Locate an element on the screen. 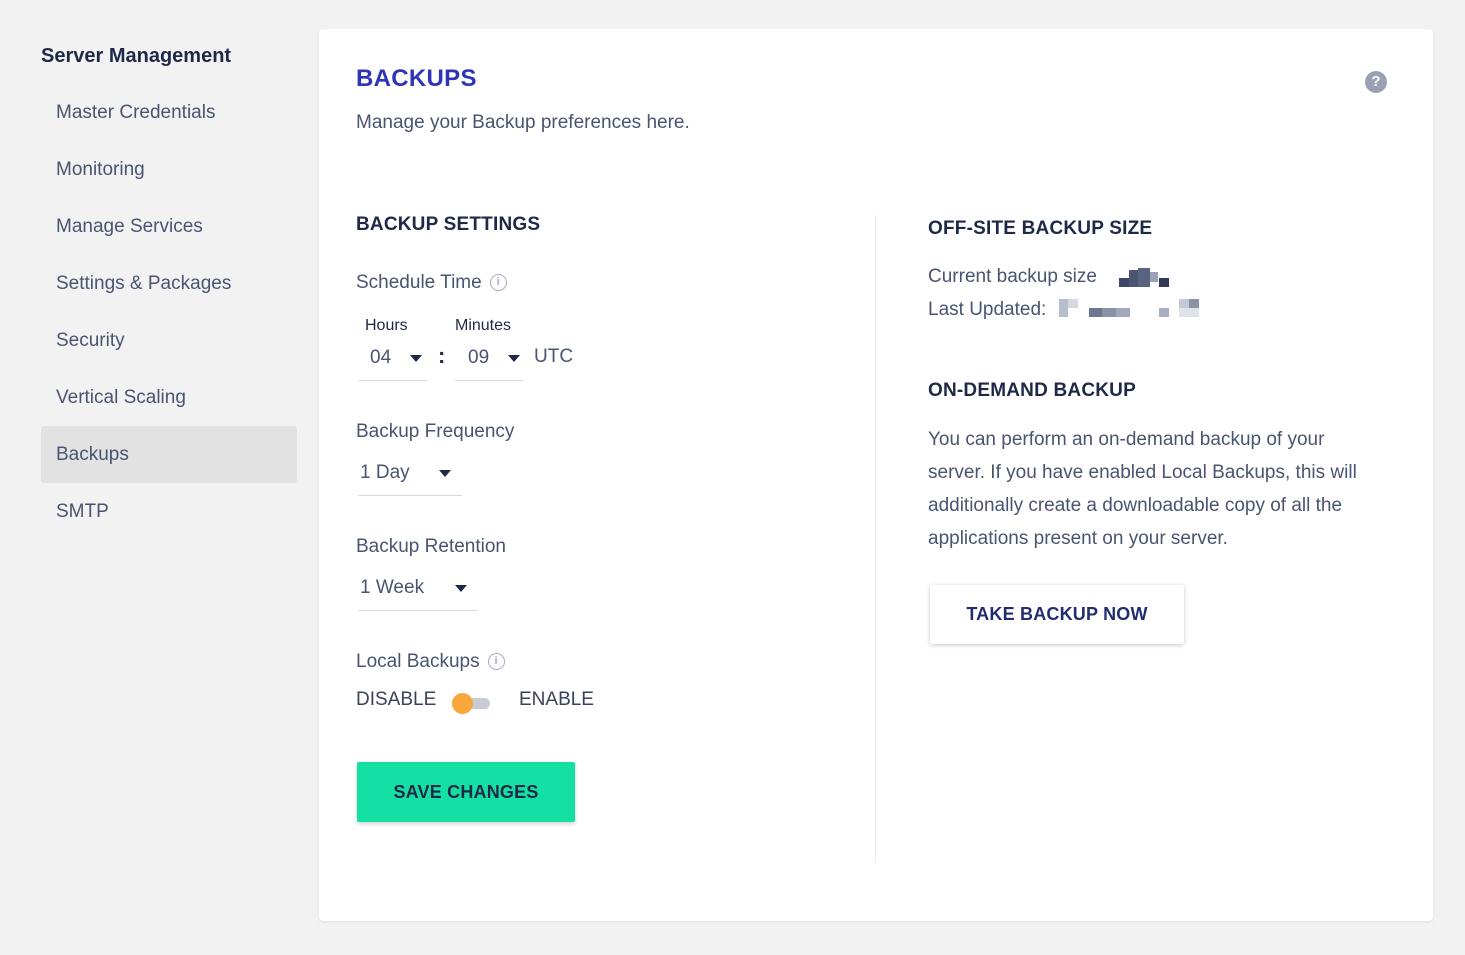 This screenshot has width=1465, height=955. sidebar-item-manage-services: Manage Services is located at coordinates (169, 226).